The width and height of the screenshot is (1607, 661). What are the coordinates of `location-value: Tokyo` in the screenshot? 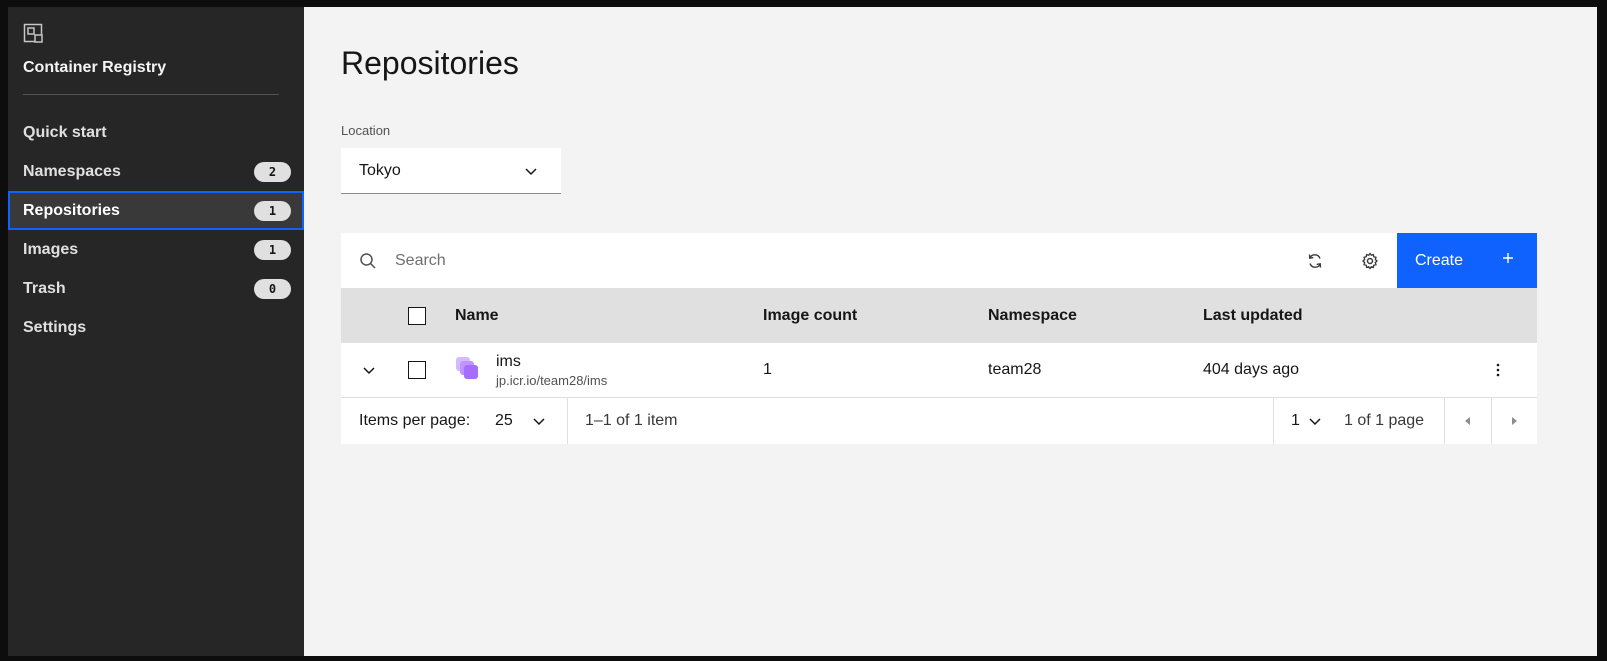 It's located at (380, 170).